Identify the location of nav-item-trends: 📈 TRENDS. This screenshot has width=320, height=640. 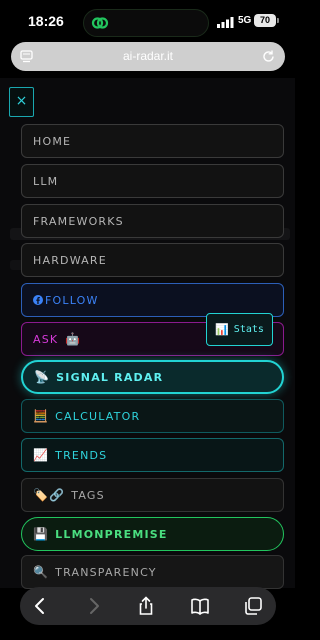
(152, 455).